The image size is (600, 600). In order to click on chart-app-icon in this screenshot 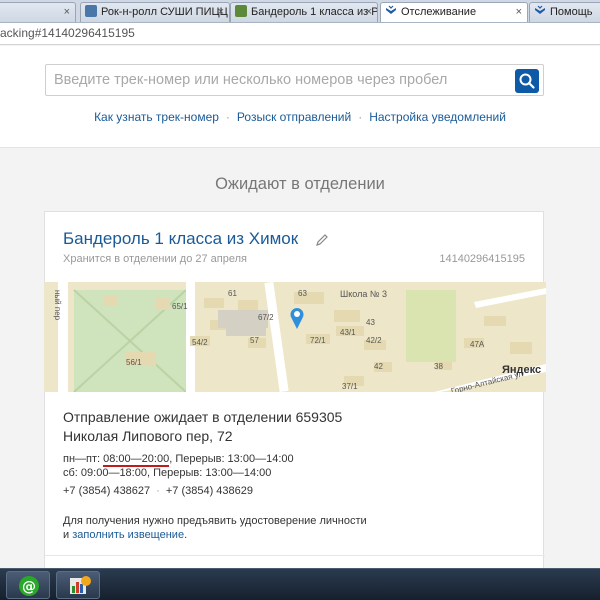, I will do `click(80, 585)`.